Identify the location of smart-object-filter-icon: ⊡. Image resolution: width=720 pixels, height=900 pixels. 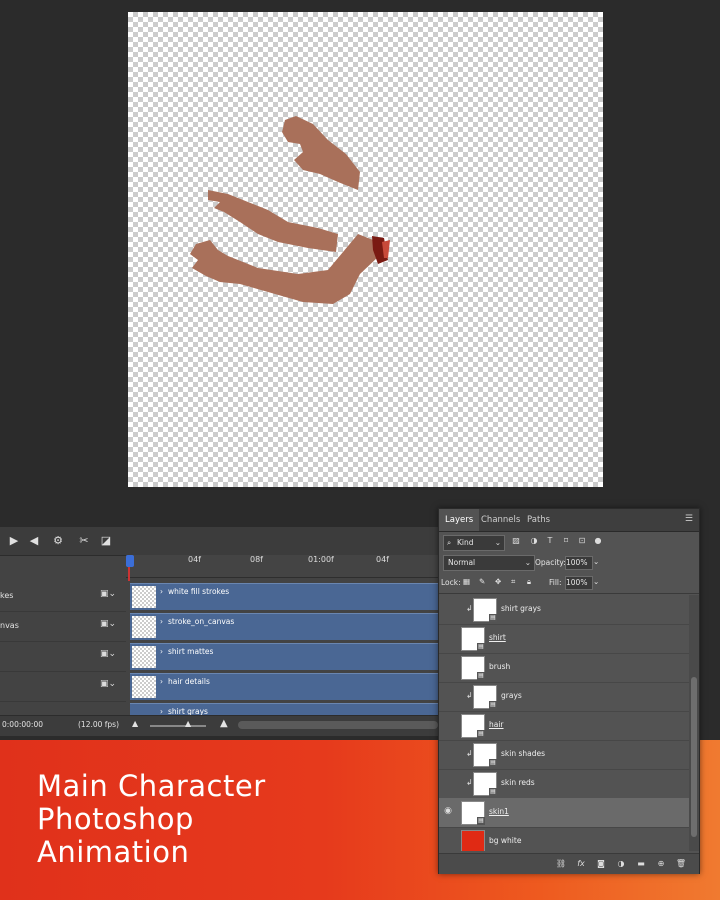
(582, 541).